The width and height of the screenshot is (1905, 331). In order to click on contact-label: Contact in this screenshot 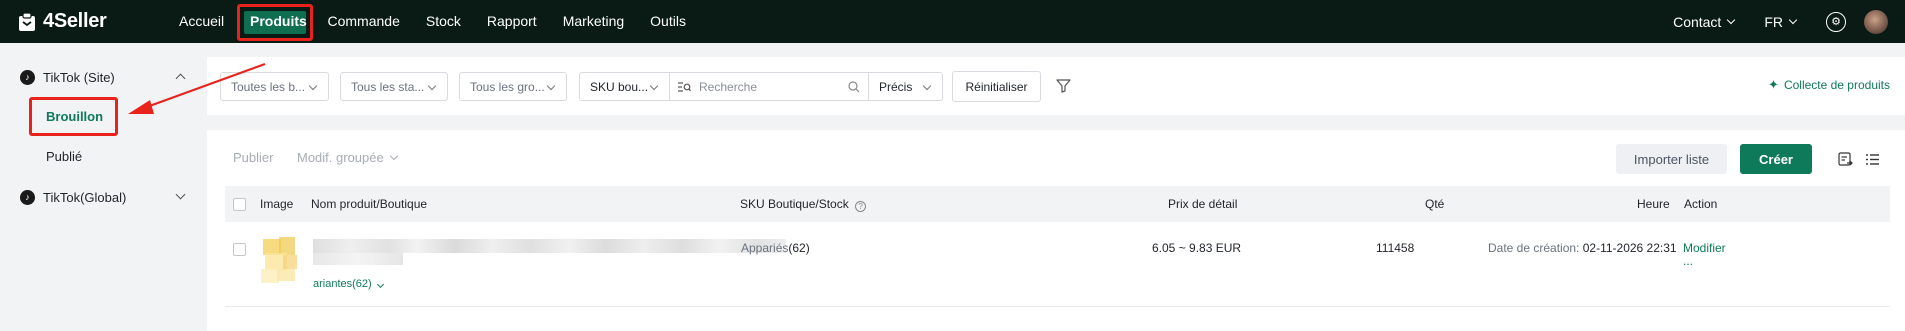, I will do `click(1697, 21)`.